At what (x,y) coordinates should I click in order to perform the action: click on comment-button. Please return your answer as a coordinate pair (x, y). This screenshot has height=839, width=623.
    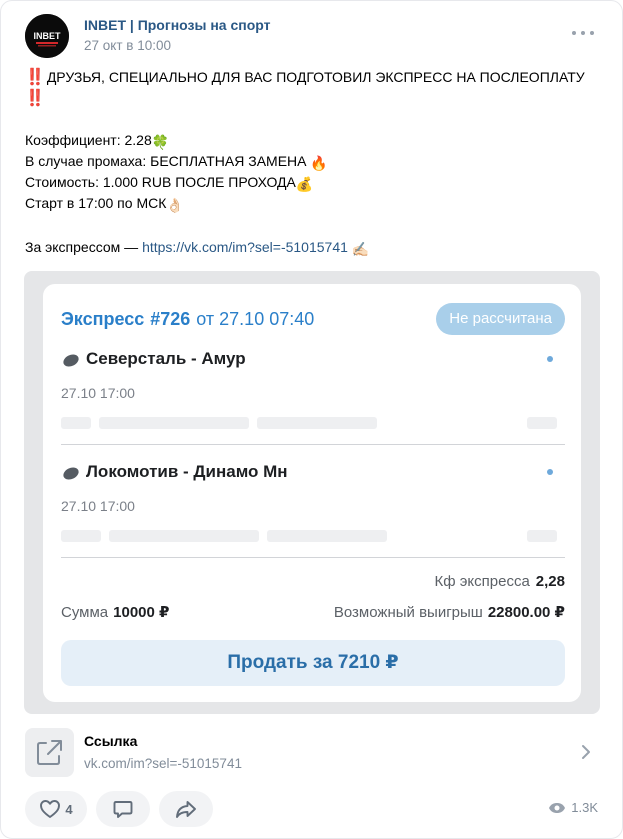
    Looking at the image, I should click on (123, 809).